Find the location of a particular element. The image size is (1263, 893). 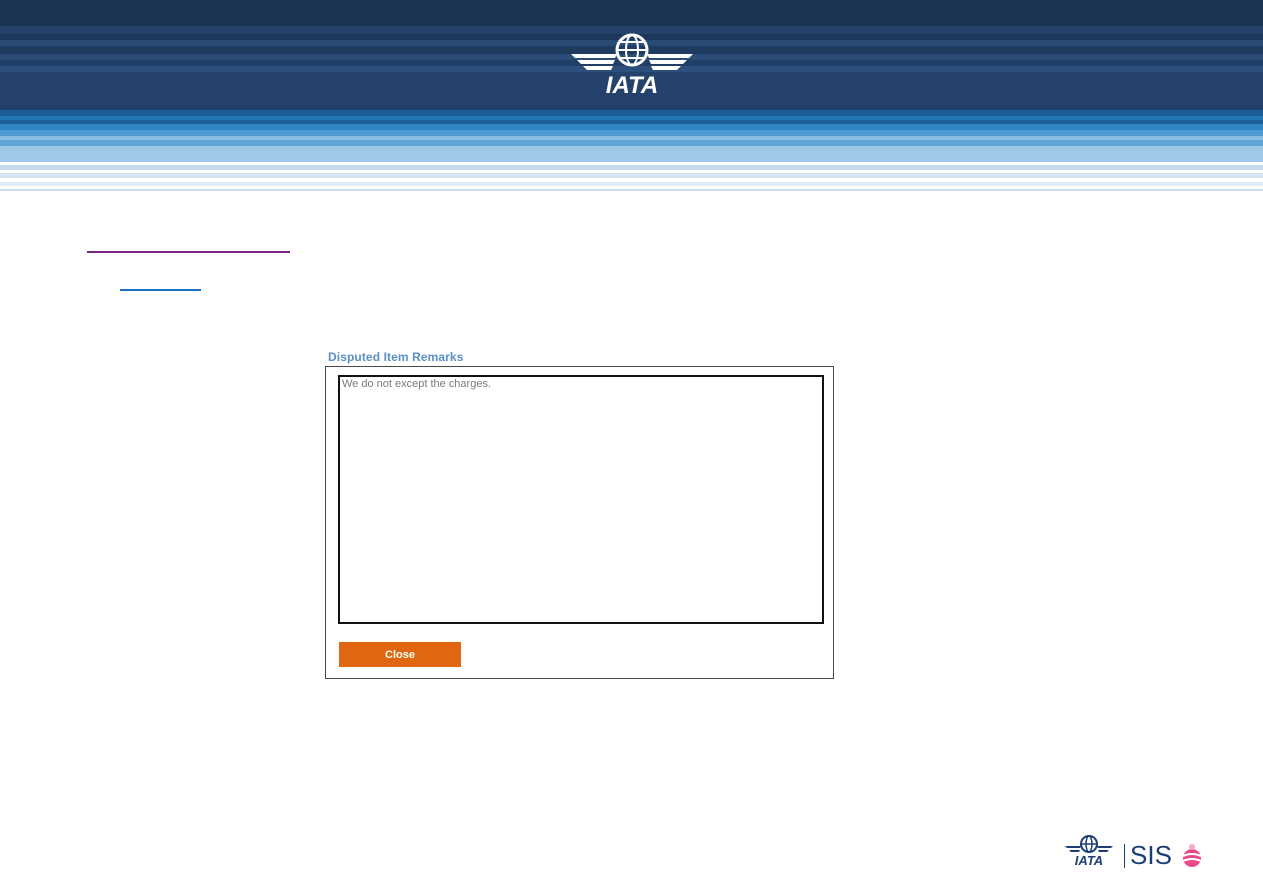

close-button: Close is located at coordinates (400, 654).